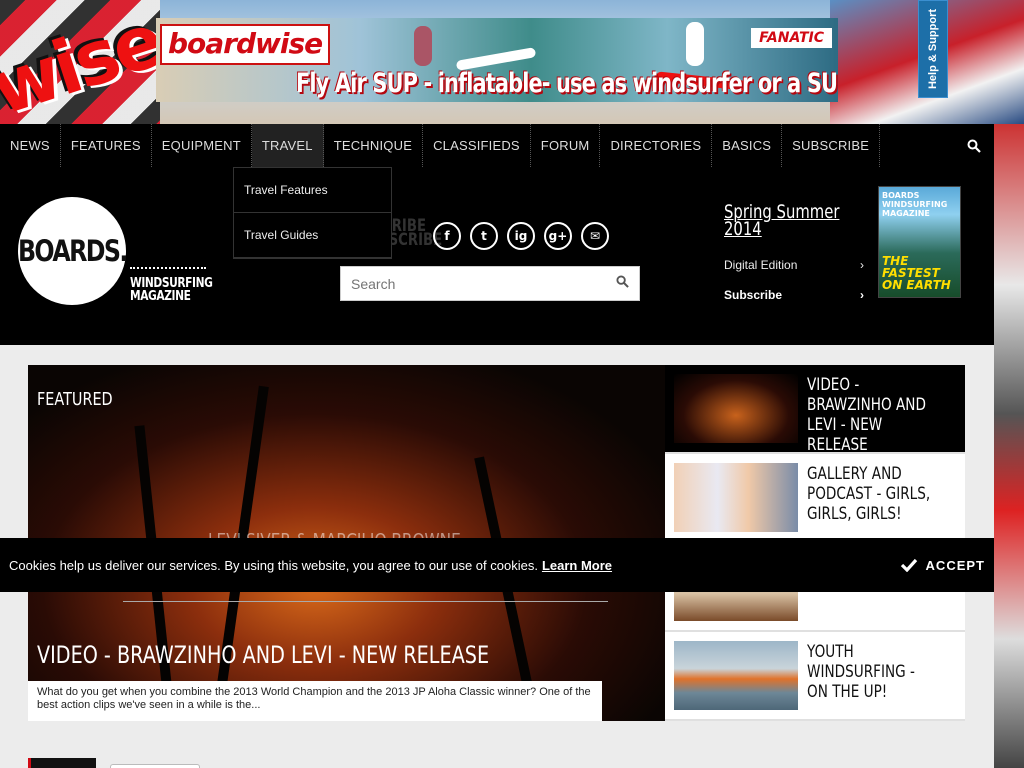 The image size is (1024, 768). I want to click on bottom-section-tab, so click(62, 763).